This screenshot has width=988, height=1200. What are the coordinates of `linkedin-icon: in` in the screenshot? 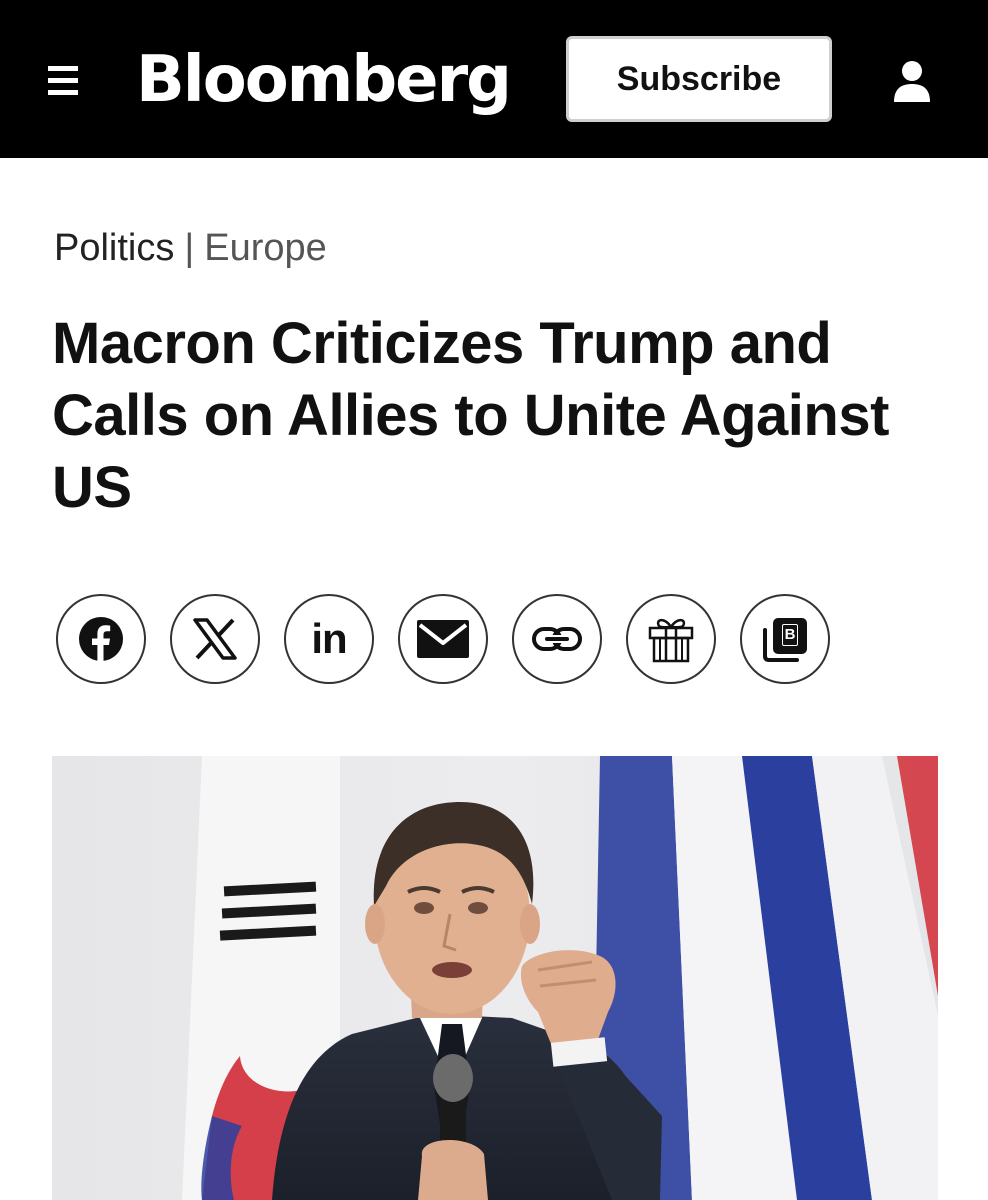 It's located at (329, 638).